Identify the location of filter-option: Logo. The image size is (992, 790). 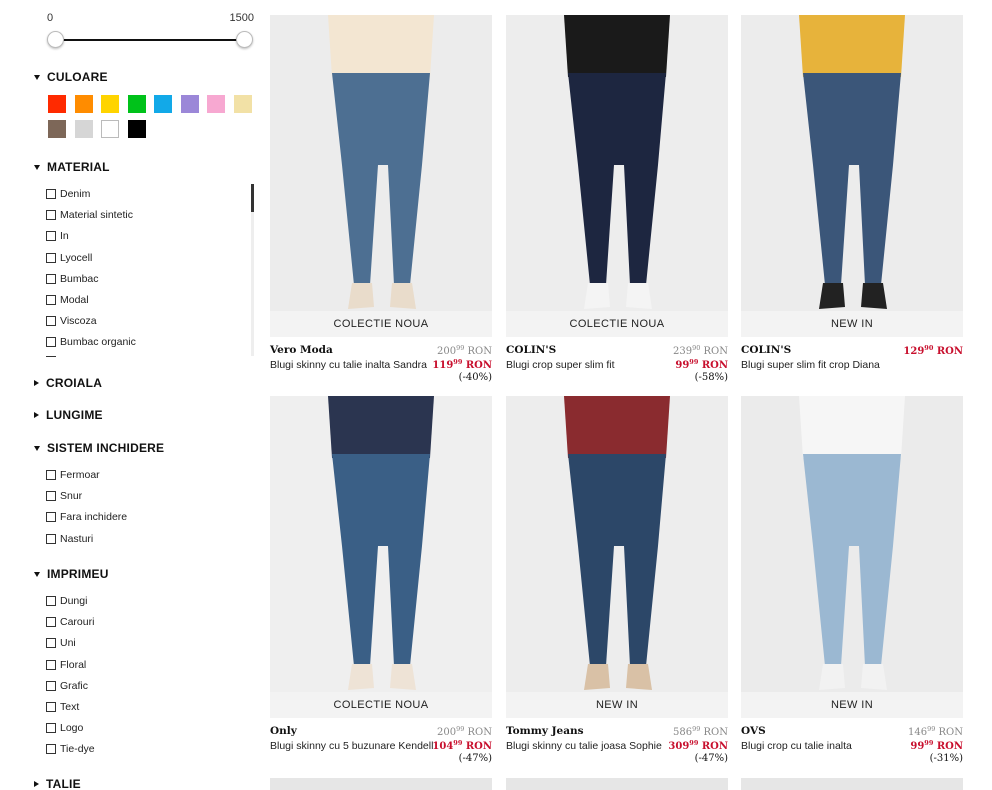
(64, 728).